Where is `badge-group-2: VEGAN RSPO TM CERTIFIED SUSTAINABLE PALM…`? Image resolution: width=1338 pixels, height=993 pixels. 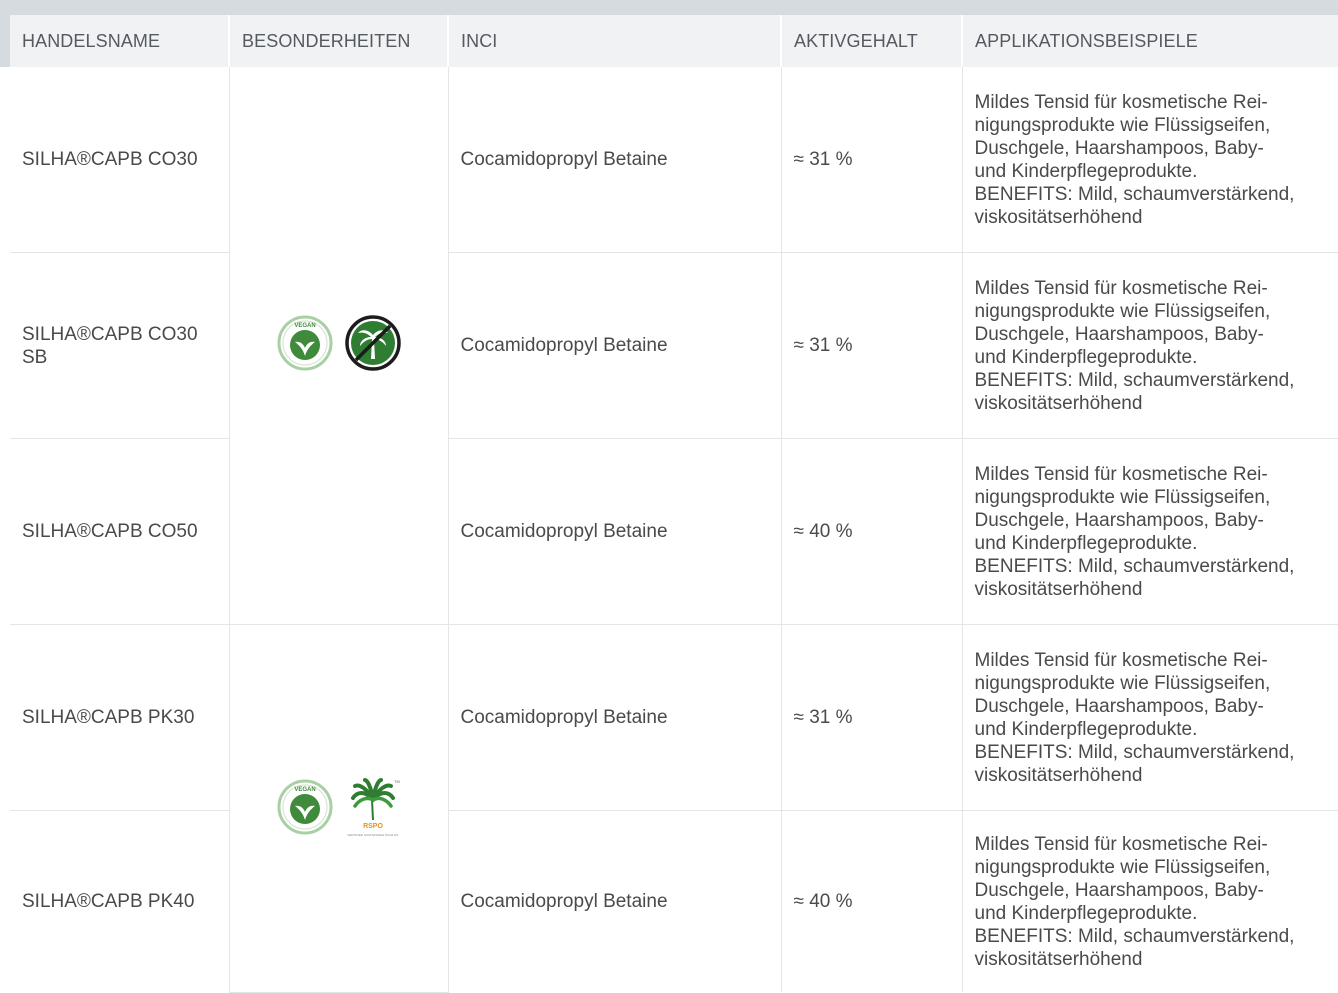 badge-group-2: VEGAN RSPO TM CERTIFIED SUSTAINABLE PALM… is located at coordinates (339, 807).